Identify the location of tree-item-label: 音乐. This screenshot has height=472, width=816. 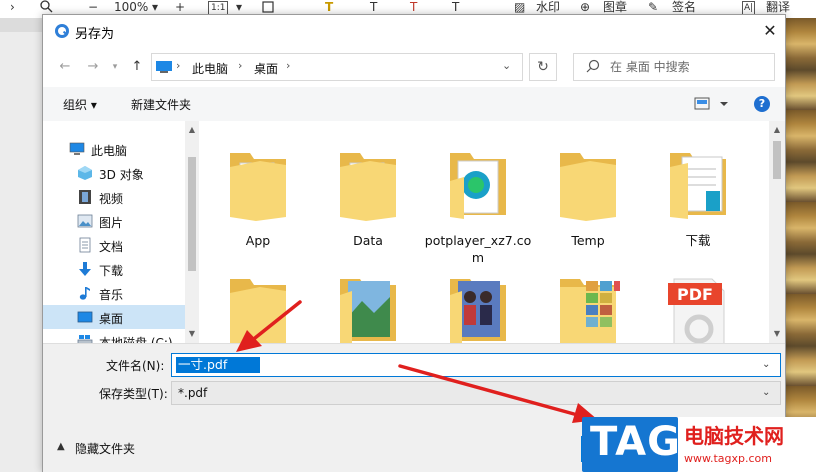
(111, 295).